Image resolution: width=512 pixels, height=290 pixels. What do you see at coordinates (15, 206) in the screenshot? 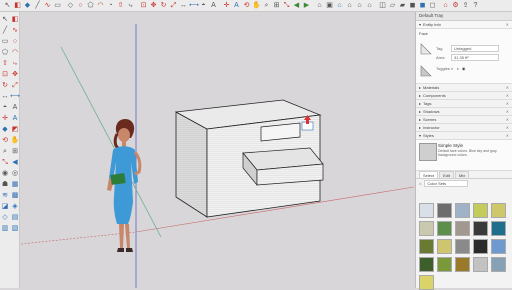
I see `add-detail-icon: ◈` at bounding box center [15, 206].